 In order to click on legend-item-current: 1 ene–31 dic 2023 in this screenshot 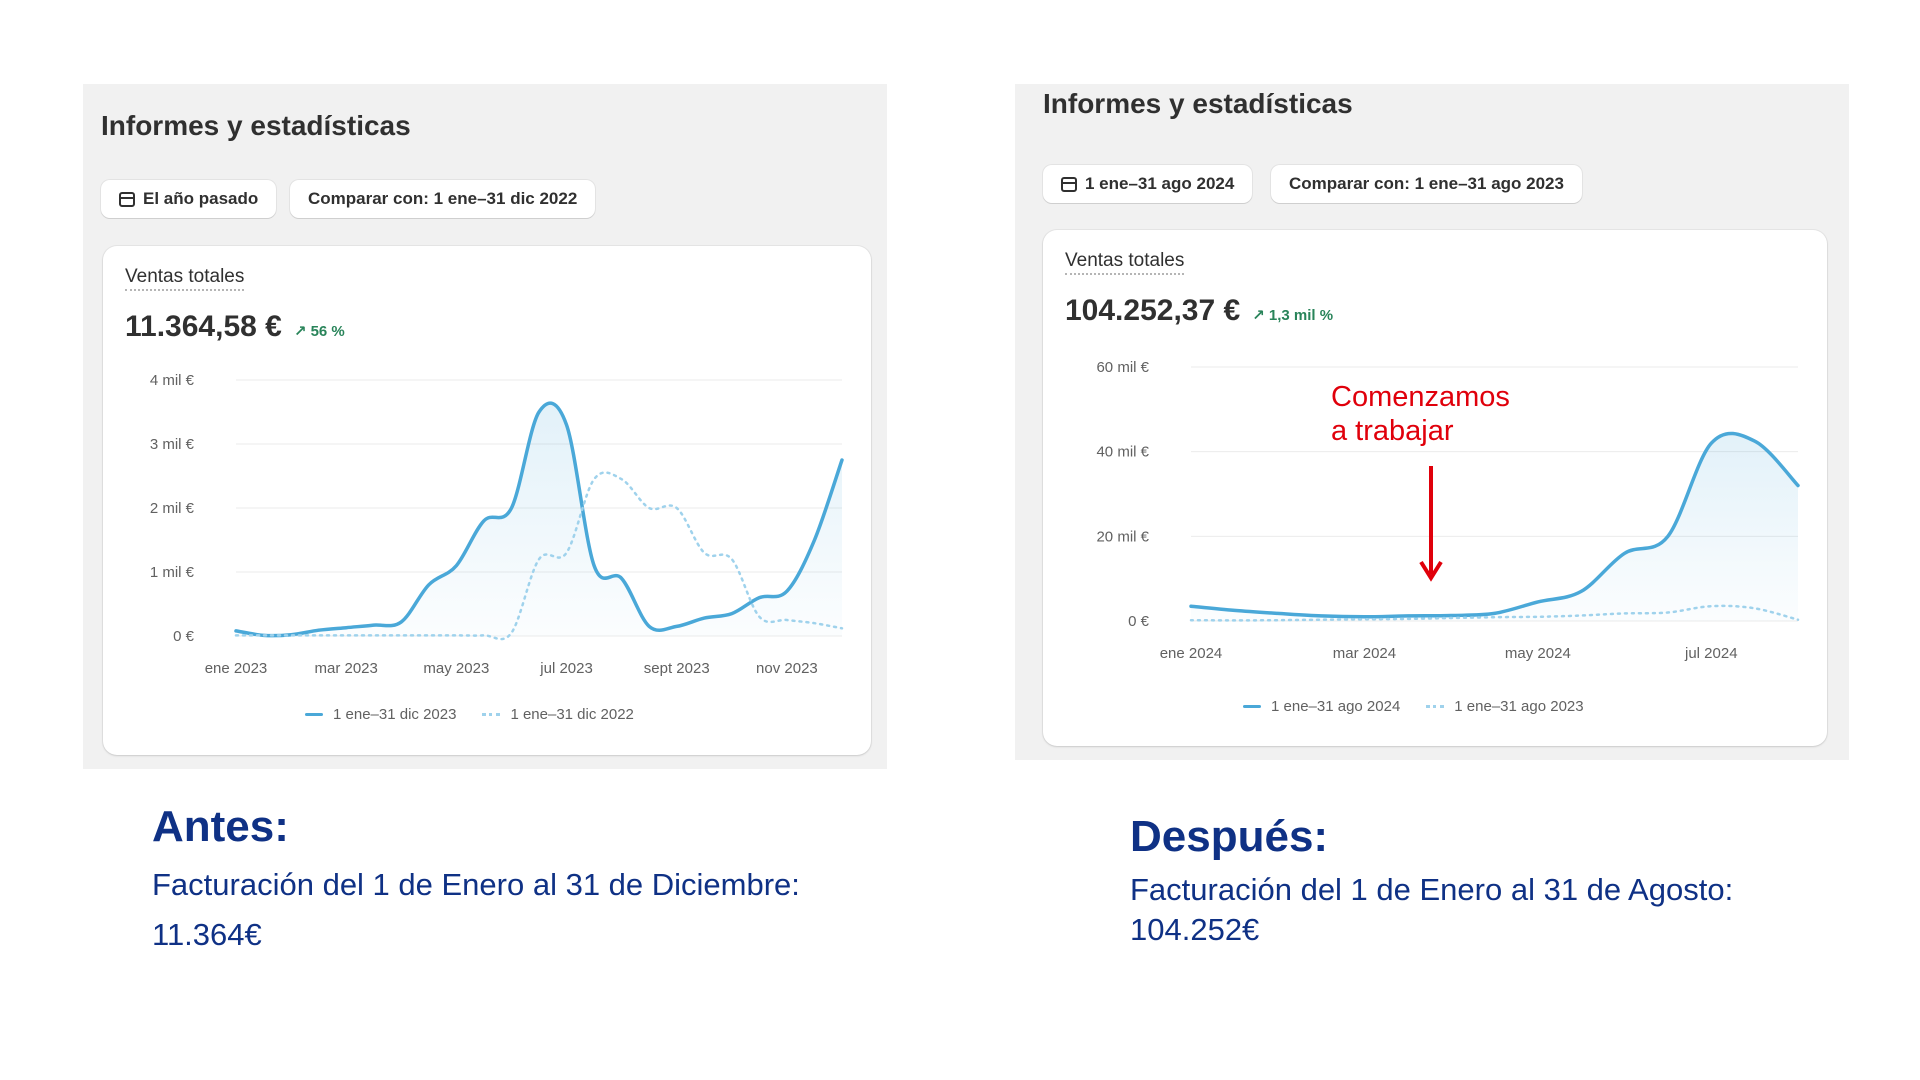, I will do `click(380, 714)`.